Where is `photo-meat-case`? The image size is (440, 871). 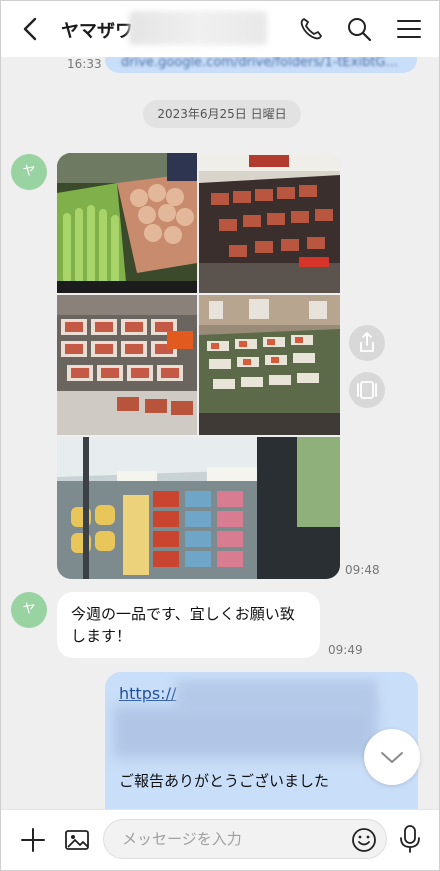 photo-meat-case is located at coordinates (269, 223).